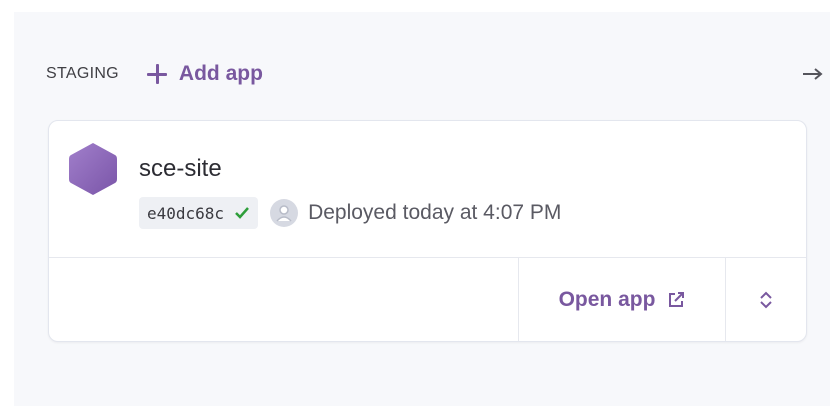 The height and width of the screenshot is (406, 830). I want to click on external-link-icon, so click(677, 299).